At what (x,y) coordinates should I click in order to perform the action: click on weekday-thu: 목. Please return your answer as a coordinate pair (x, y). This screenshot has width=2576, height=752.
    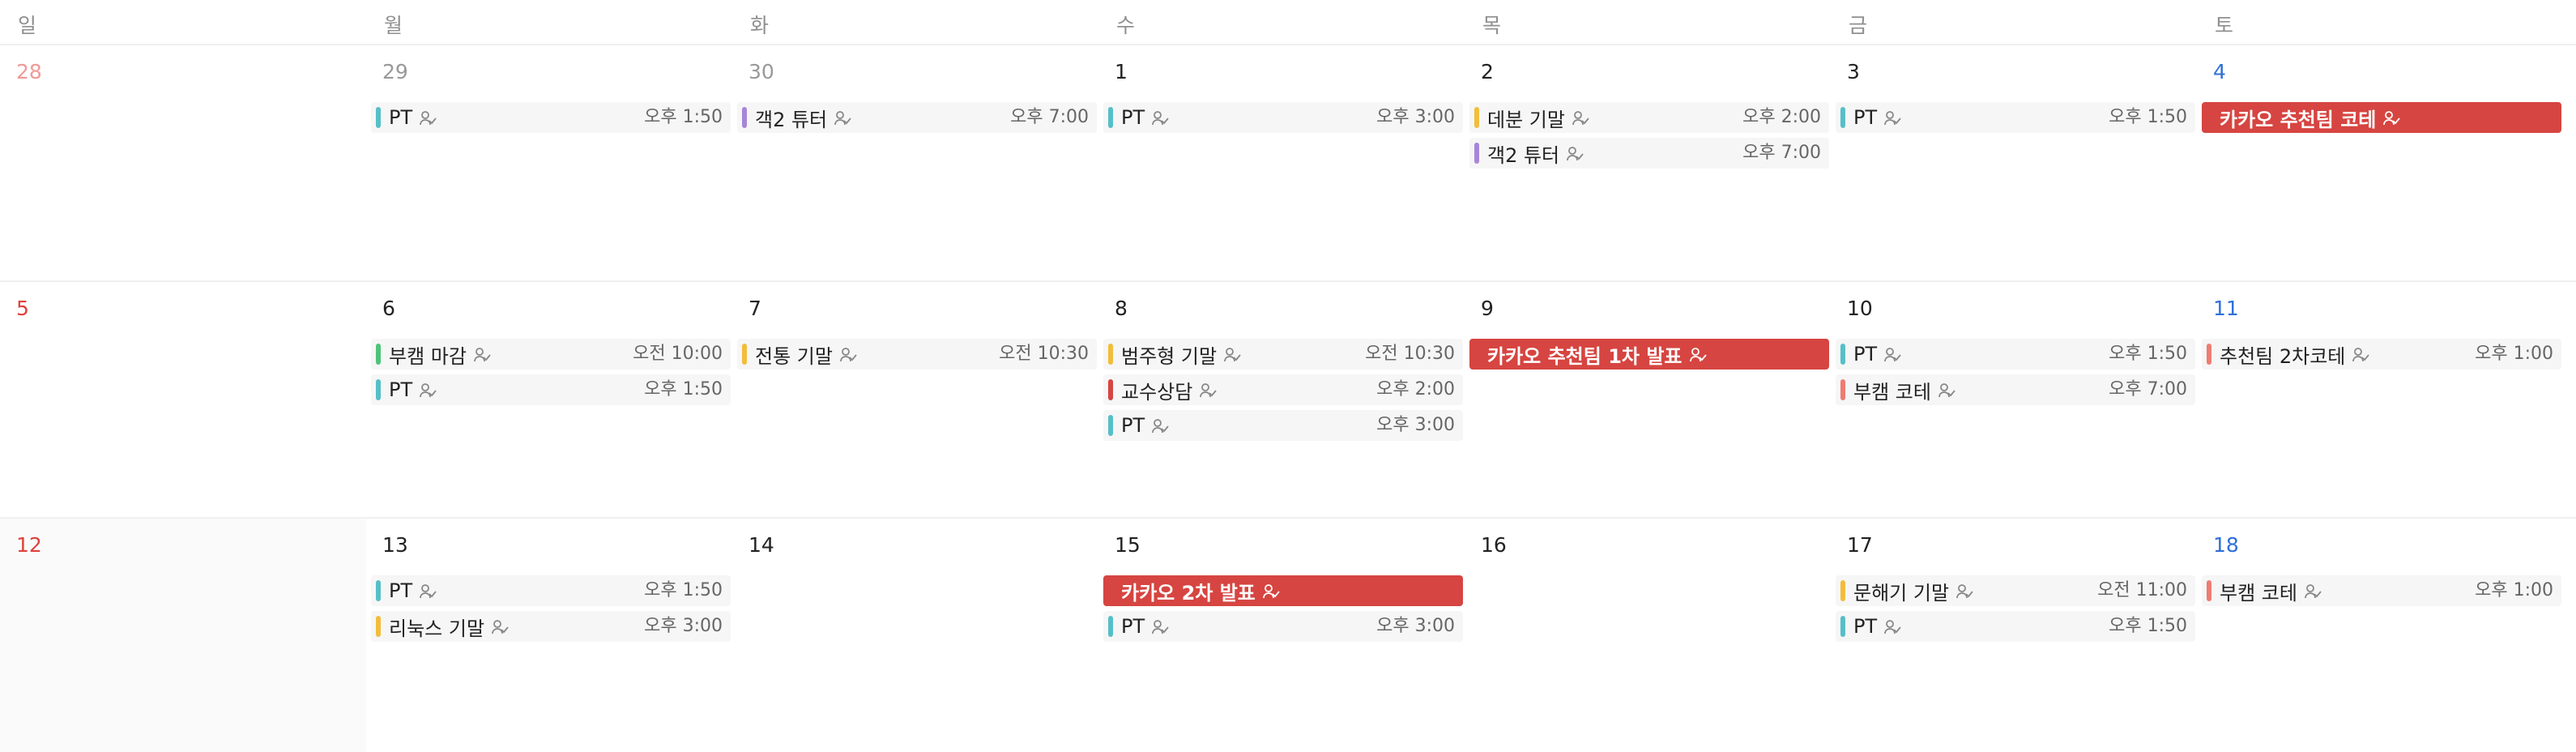
    Looking at the image, I should click on (1492, 25).